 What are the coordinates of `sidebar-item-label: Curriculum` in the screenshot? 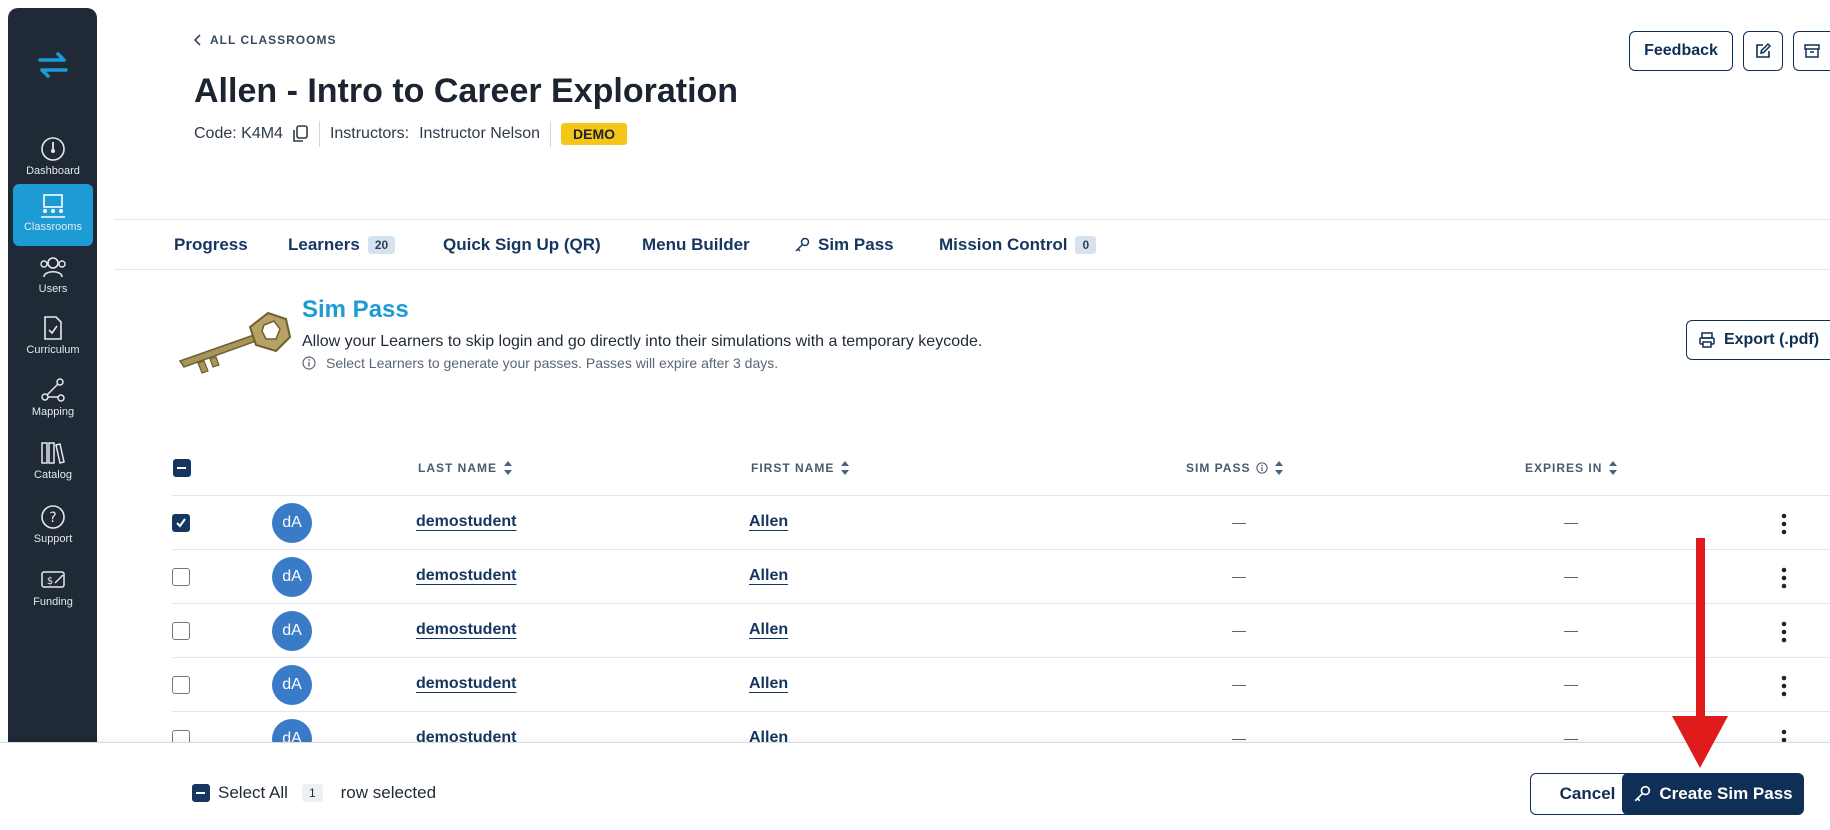 It's located at (53, 350).